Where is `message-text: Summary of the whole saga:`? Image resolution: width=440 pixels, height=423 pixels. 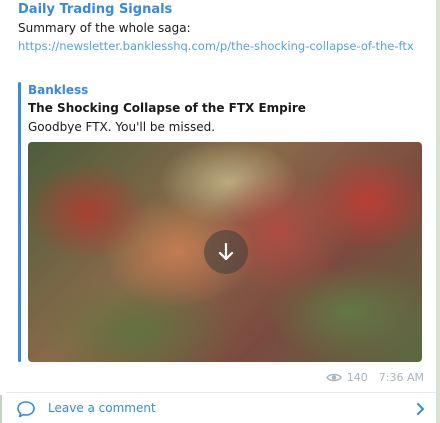 message-text: Summary of the whole saga: is located at coordinates (104, 28).